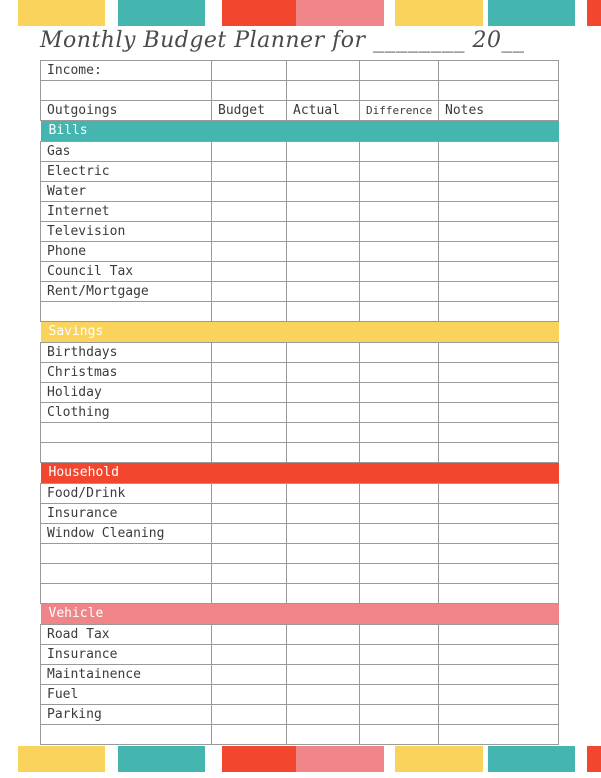 The height and width of the screenshot is (778, 601). What do you see at coordinates (126, 674) in the screenshot?
I see `expense-label-cell: Maintainence` at bounding box center [126, 674].